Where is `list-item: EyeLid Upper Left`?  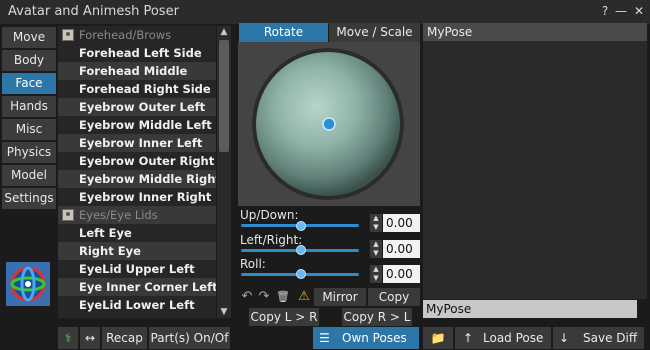 list-item: EyeLid Upper Left is located at coordinates (137, 269).